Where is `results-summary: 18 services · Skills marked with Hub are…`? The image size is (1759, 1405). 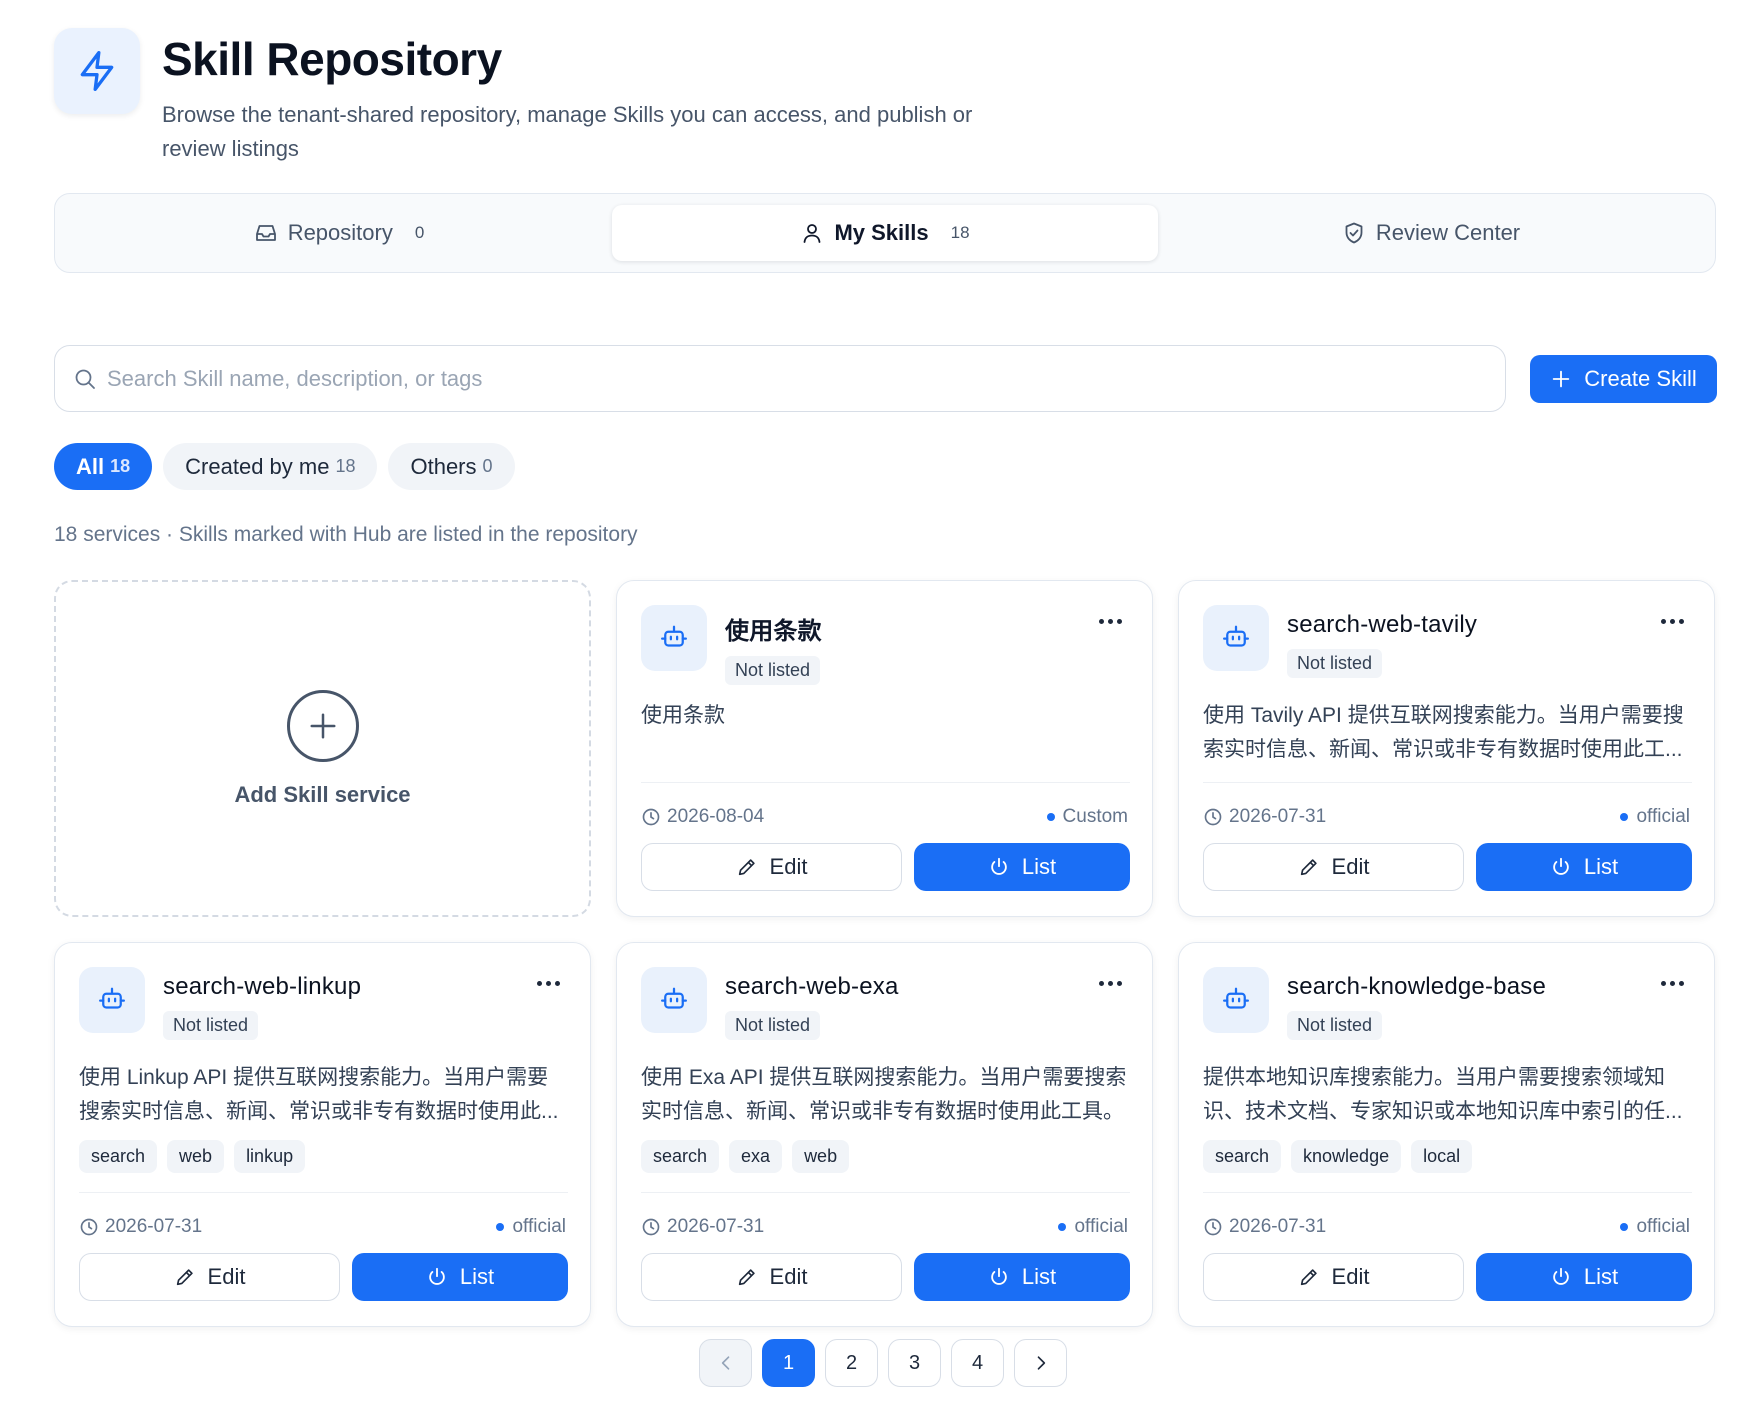 results-summary: 18 services · Skills marked with Hub are… is located at coordinates (346, 534).